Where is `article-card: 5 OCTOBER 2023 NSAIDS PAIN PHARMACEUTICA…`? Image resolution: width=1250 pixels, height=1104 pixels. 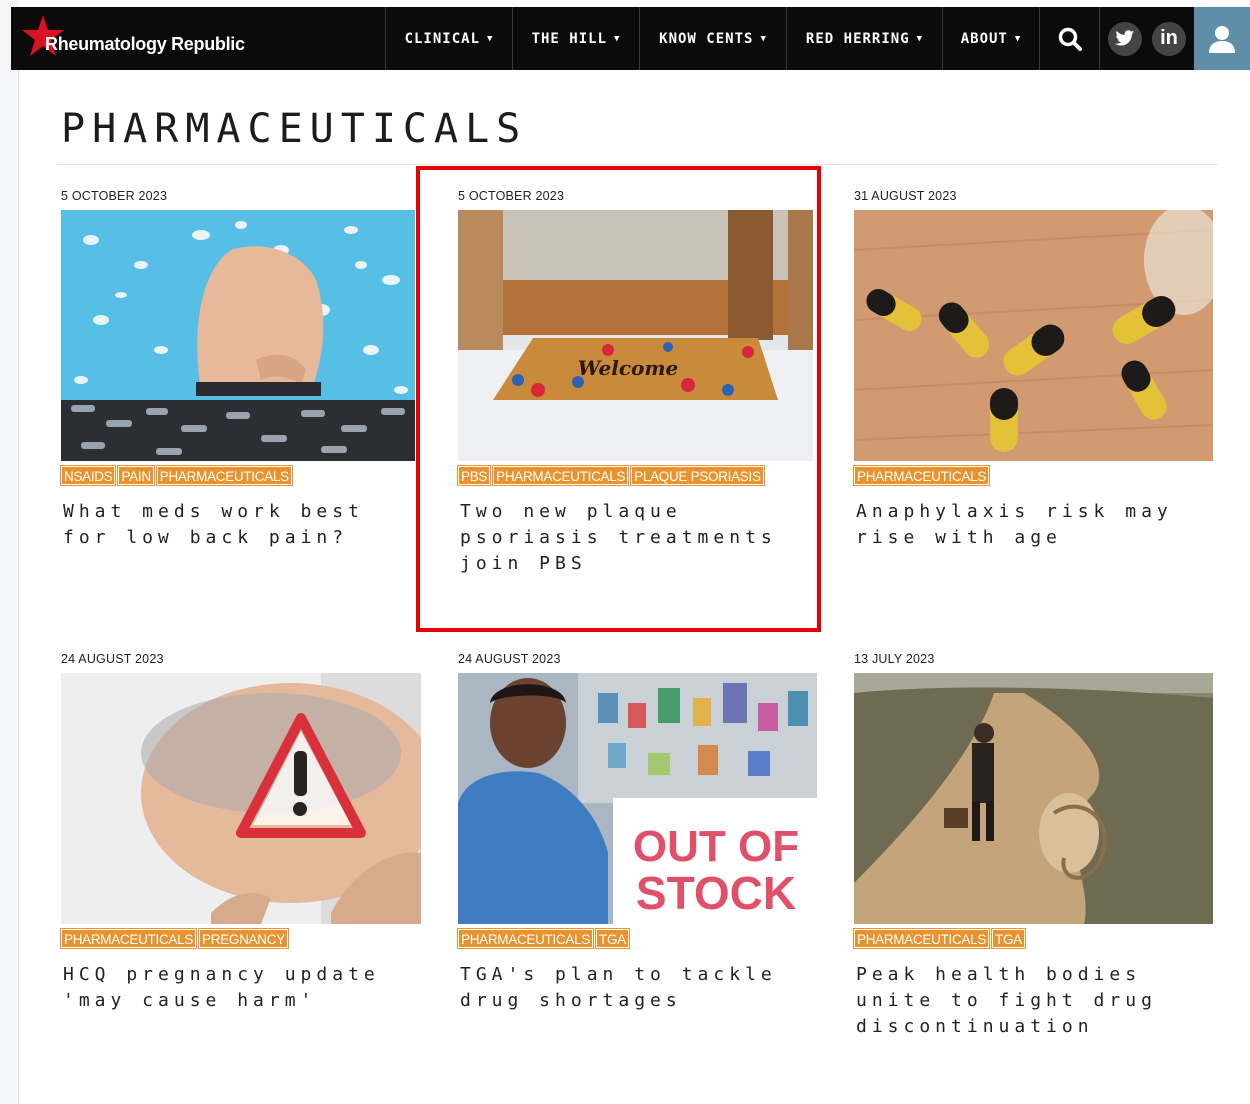 article-card: 5 OCTOBER 2023 NSAIDS PAIN PHARMACEUTICA… is located at coordinates (240, 369).